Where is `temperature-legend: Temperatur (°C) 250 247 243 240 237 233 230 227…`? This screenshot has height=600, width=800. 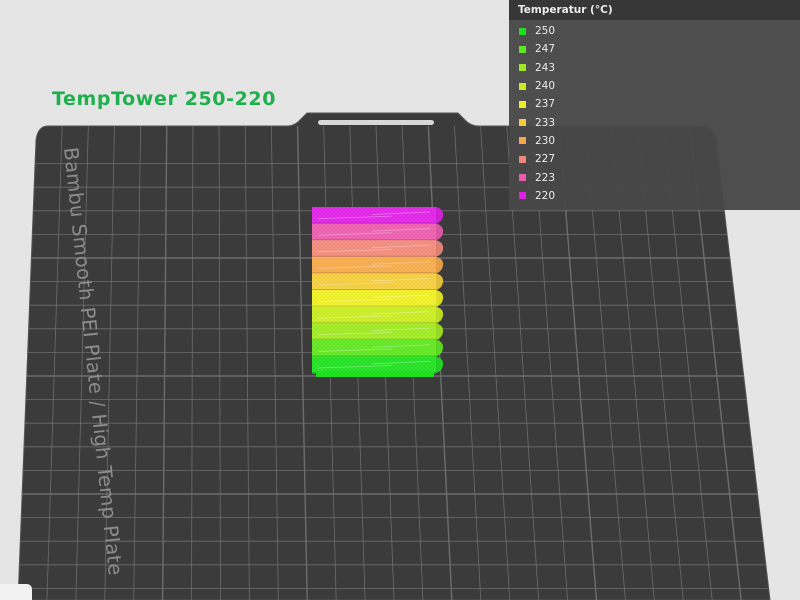
temperature-legend: Temperatur (°C) 250 247 243 240 237 233 230 227… is located at coordinates (654, 105).